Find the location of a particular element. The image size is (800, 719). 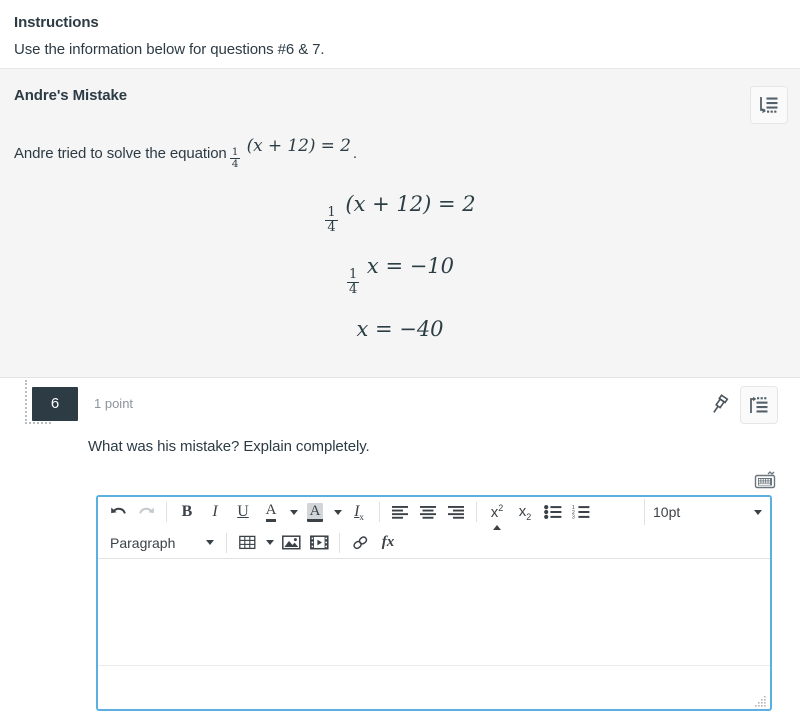

equation-line: x = −40 is located at coordinates (400, 329).